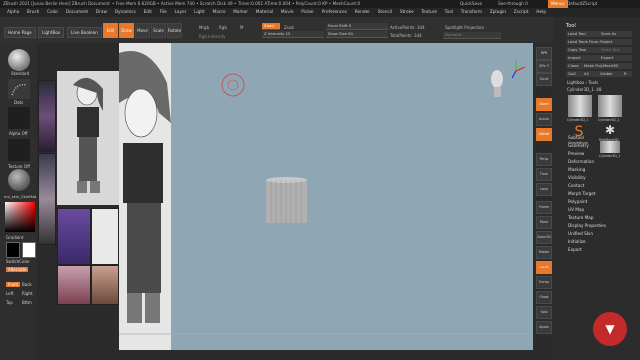  I want to click on goz-r-button: R, so click(627, 74).